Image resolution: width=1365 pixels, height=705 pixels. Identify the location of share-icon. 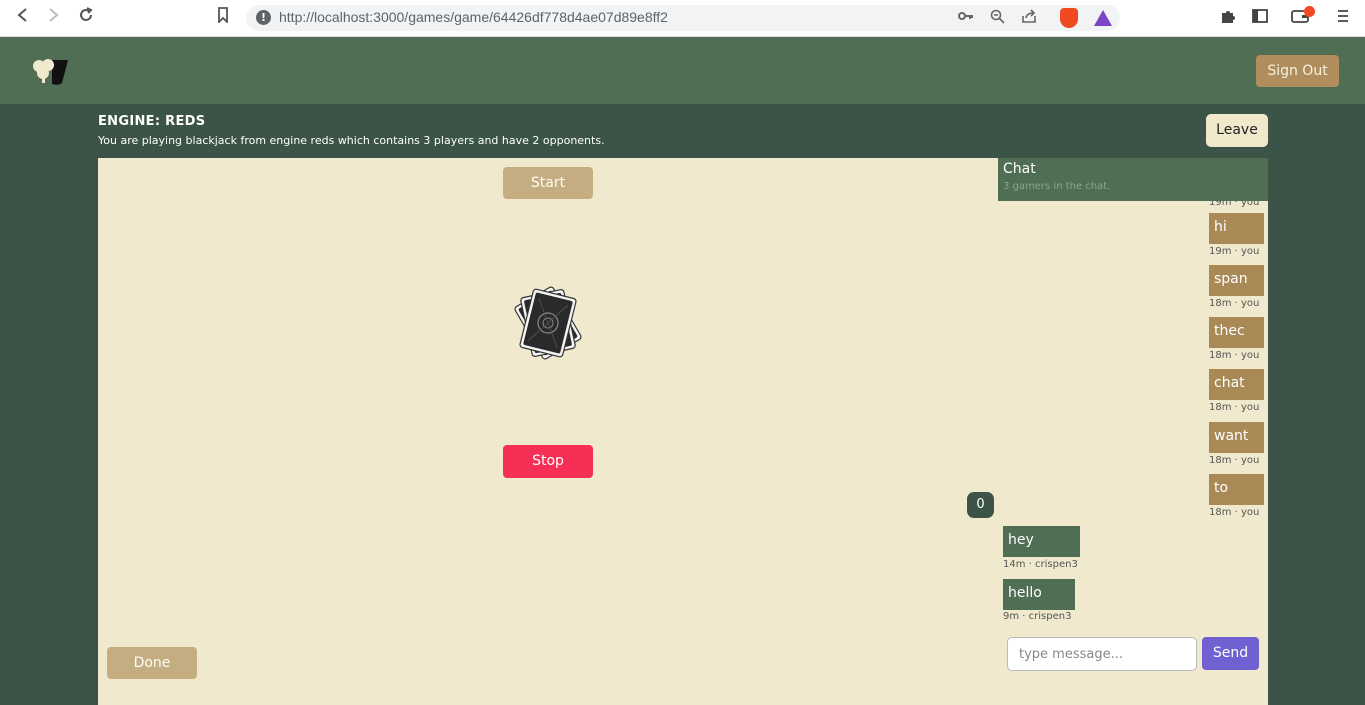
(1029, 18).